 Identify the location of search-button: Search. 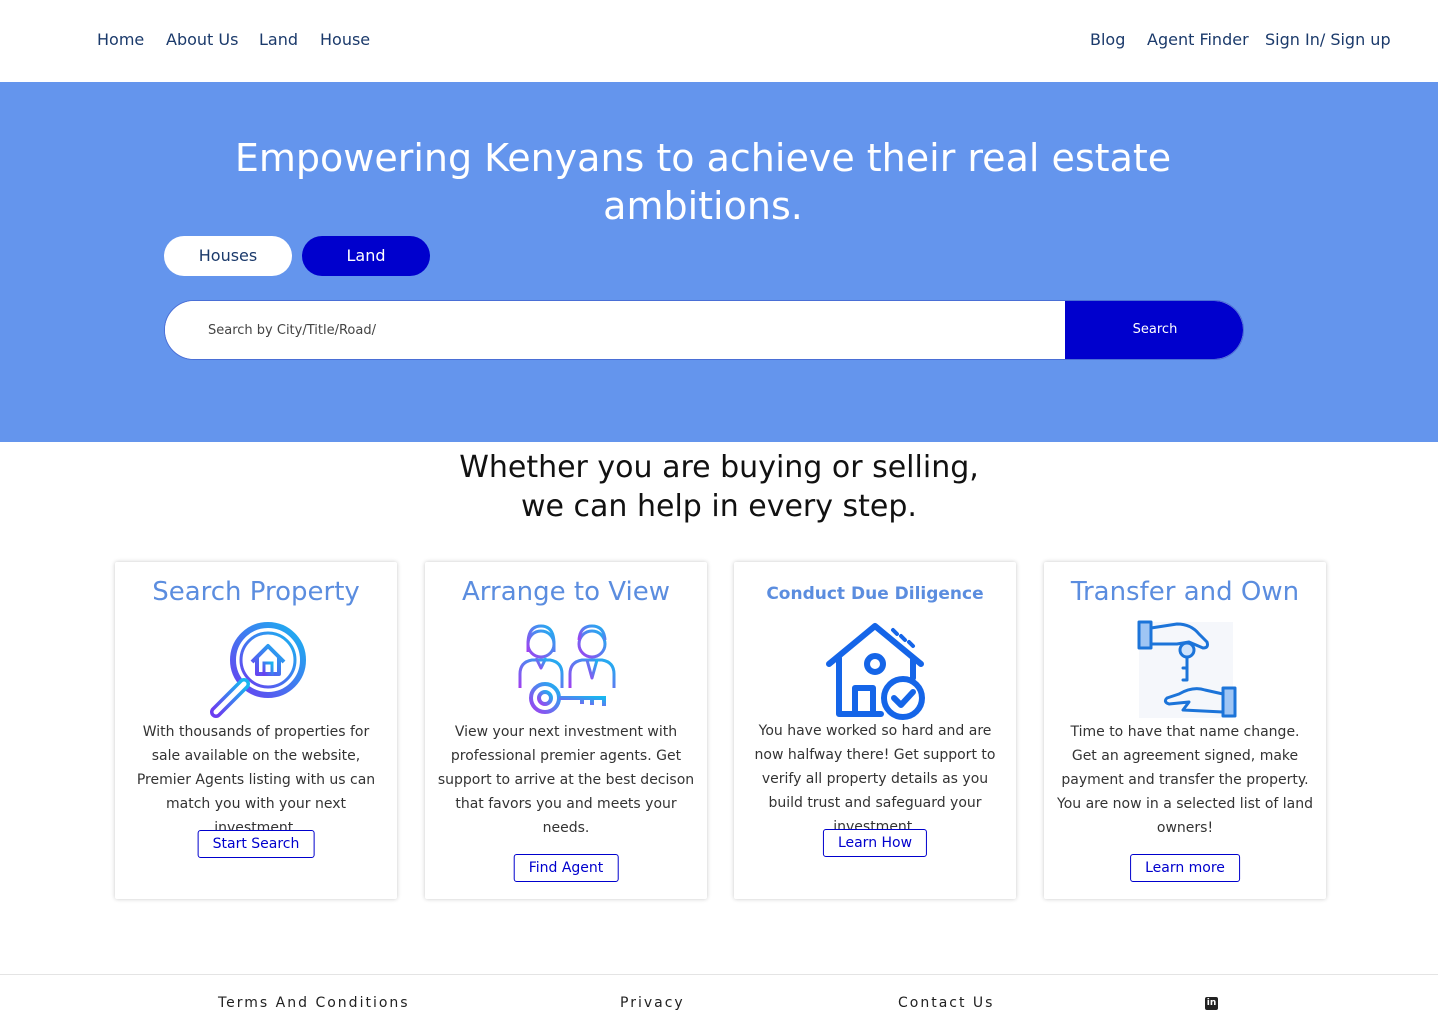
(1154, 330).